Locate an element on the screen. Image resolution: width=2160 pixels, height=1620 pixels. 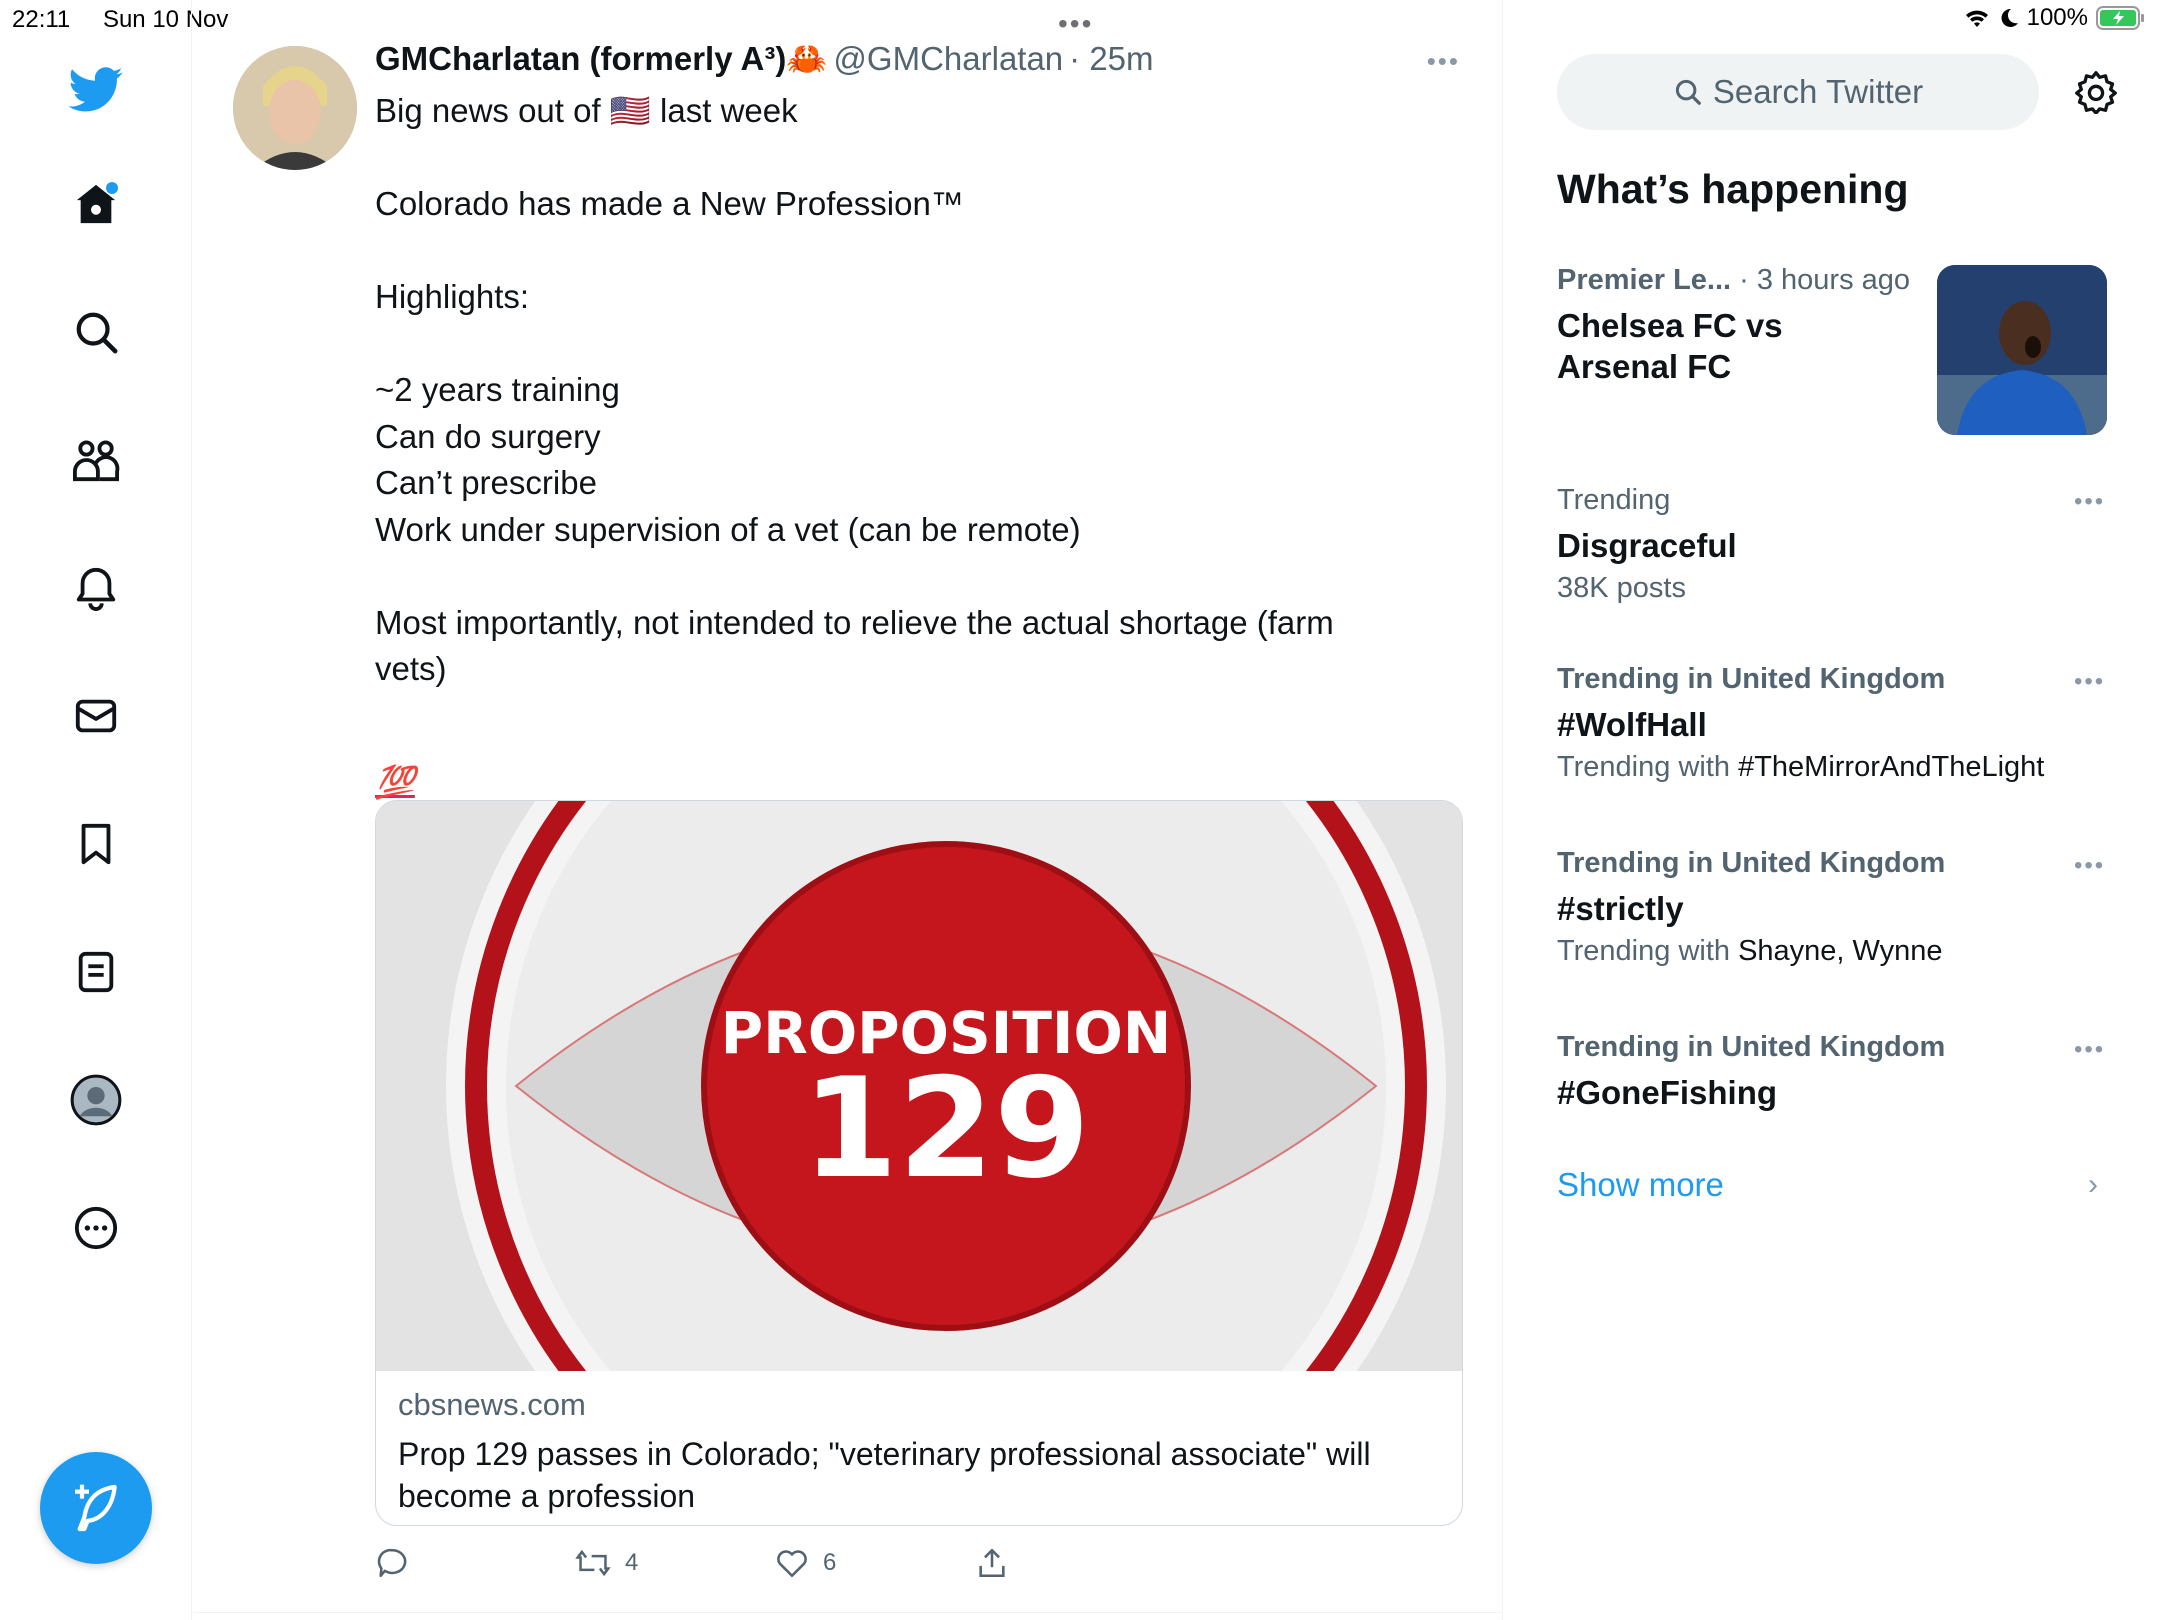
avatar-image is located at coordinates (295, 108).